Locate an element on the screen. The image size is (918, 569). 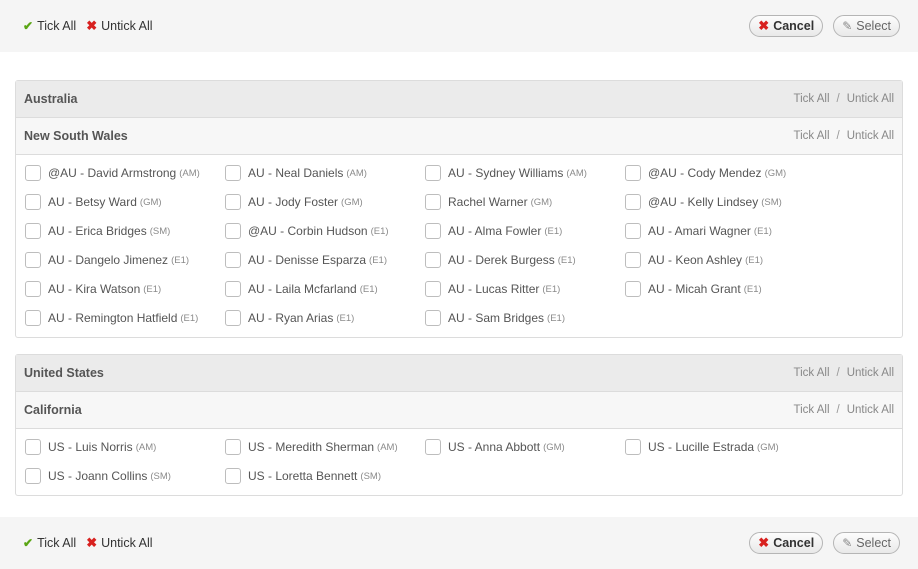
person-name: AU - Keon Ashley is located at coordinates (695, 260).